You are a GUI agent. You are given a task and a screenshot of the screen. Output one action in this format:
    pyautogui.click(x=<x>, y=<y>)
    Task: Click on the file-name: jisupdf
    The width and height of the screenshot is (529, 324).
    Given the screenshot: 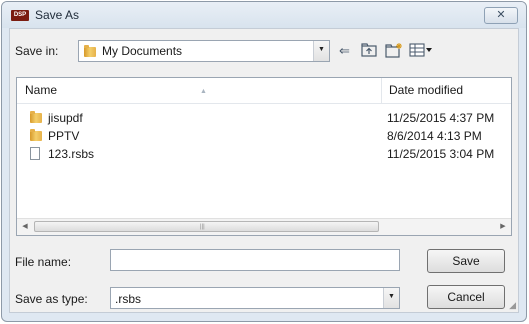 What is the action you would take?
    pyautogui.click(x=65, y=118)
    